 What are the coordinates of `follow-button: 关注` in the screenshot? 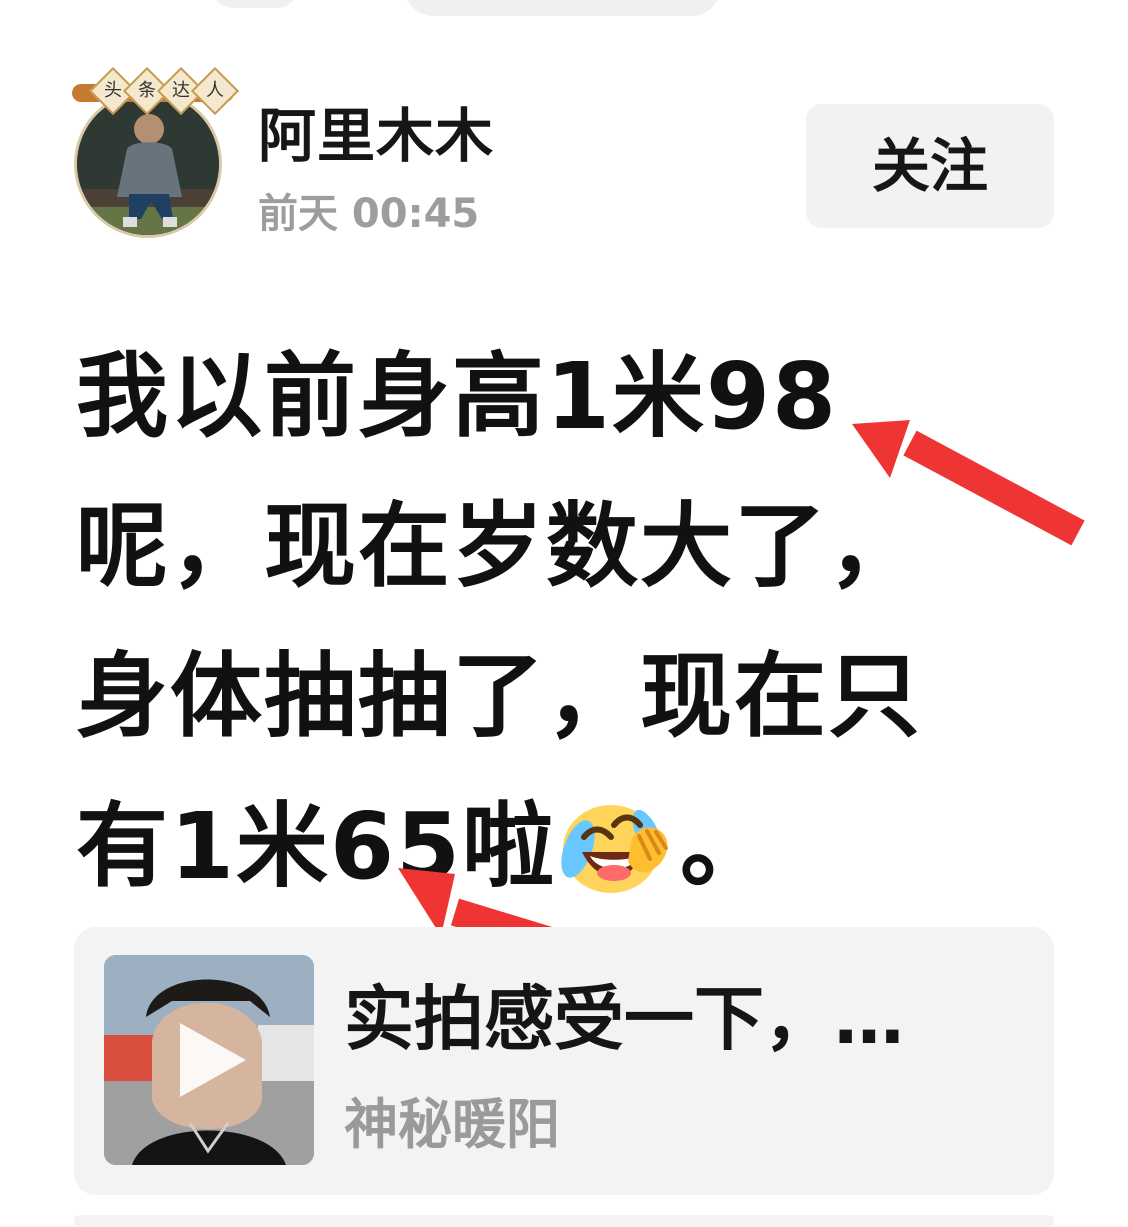 It's located at (930, 166).